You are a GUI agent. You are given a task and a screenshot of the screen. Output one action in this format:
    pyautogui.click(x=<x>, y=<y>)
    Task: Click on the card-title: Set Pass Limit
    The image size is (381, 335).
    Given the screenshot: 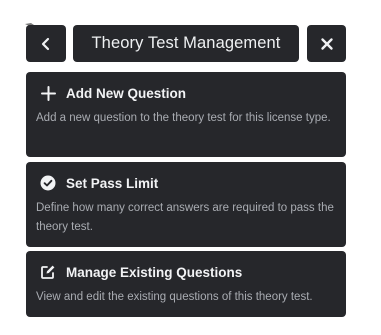 What is the action you would take?
    pyautogui.click(x=112, y=183)
    